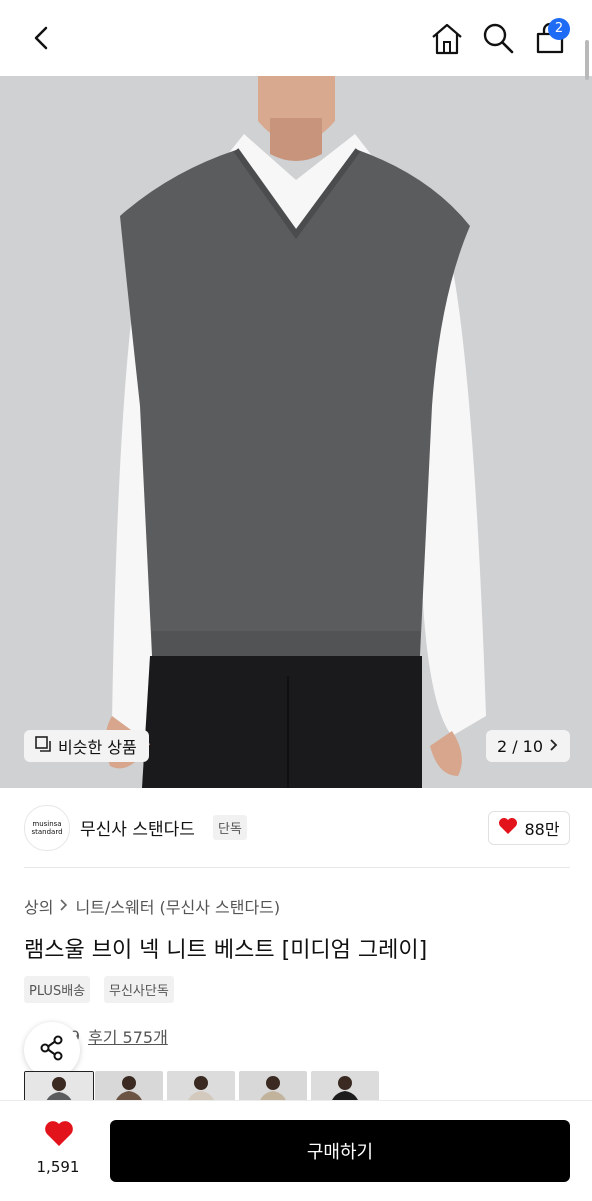  What do you see at coordinates (97, 747) in the screenshot?
I see `similar-products-label: 비슷한 상품` at bounding box center [97, 747].